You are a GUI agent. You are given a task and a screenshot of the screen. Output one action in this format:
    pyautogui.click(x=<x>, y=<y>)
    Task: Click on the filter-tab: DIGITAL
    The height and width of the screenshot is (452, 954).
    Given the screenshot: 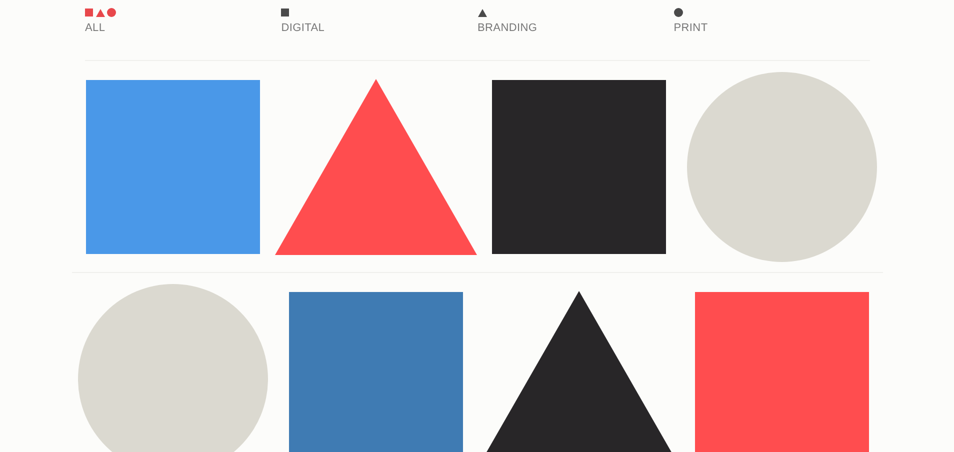 What is the action you would take?
    pyautogui.click(x=303, y=34)
    